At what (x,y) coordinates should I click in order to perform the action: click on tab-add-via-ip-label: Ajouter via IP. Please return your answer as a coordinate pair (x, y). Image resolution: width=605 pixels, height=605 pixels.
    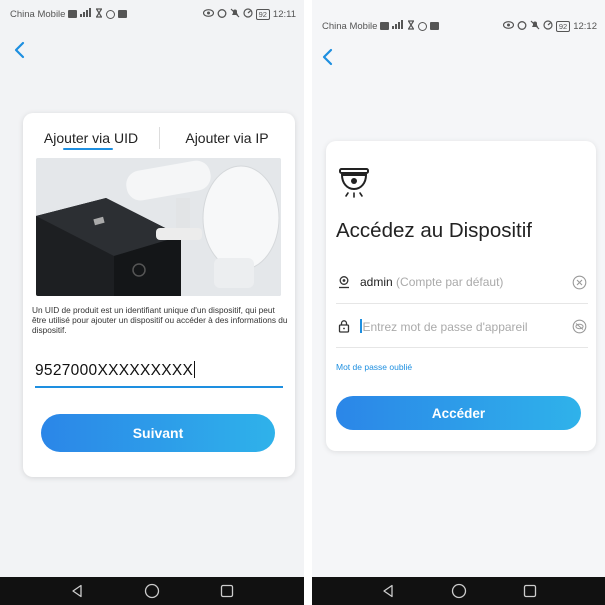
    Looking at the image, I should click on (227, 138).